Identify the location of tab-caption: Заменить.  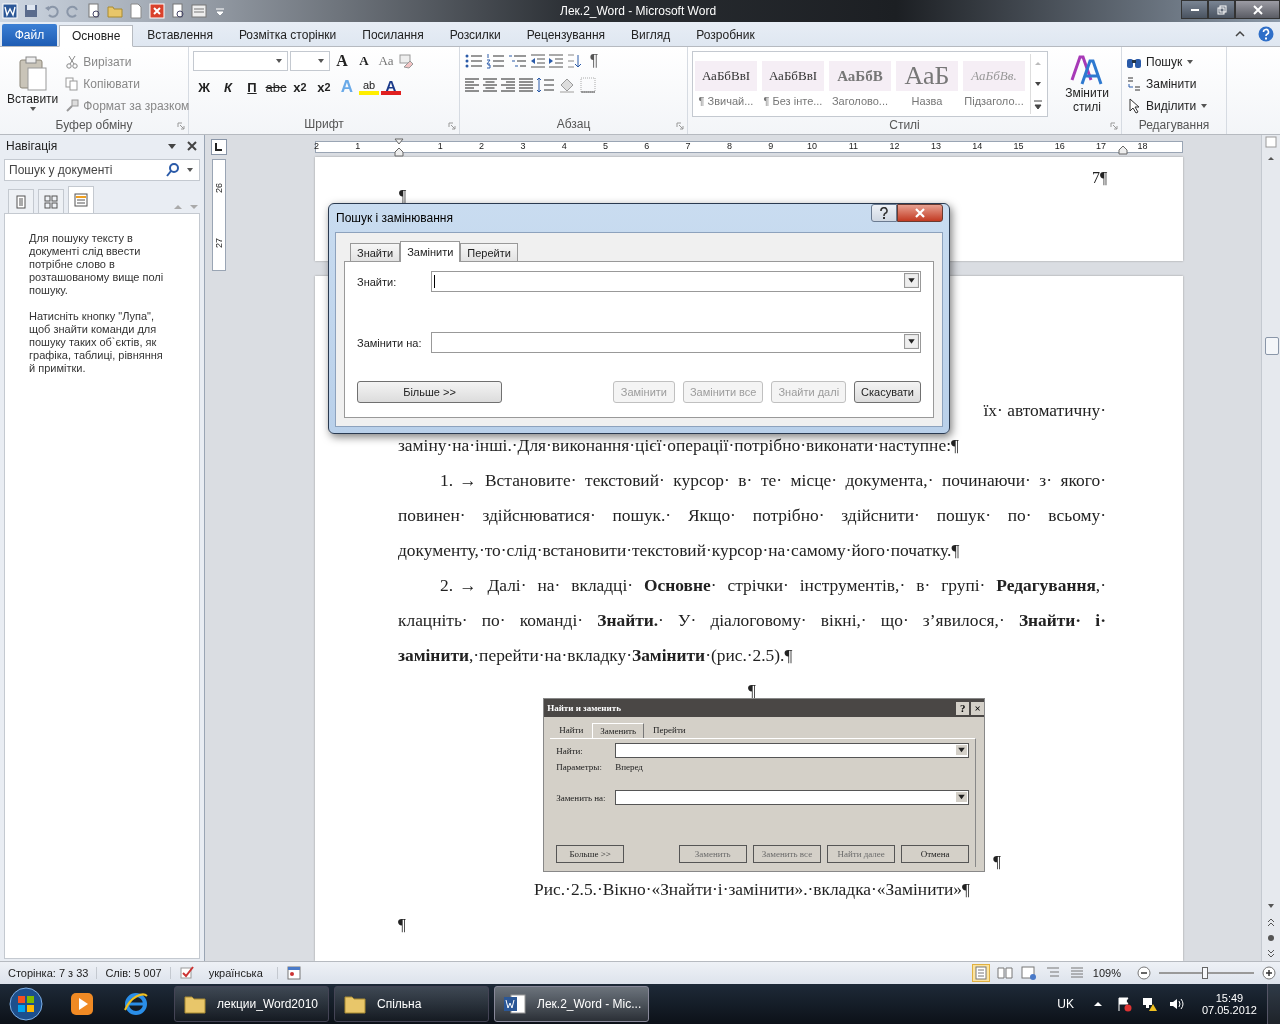
(618, 730).